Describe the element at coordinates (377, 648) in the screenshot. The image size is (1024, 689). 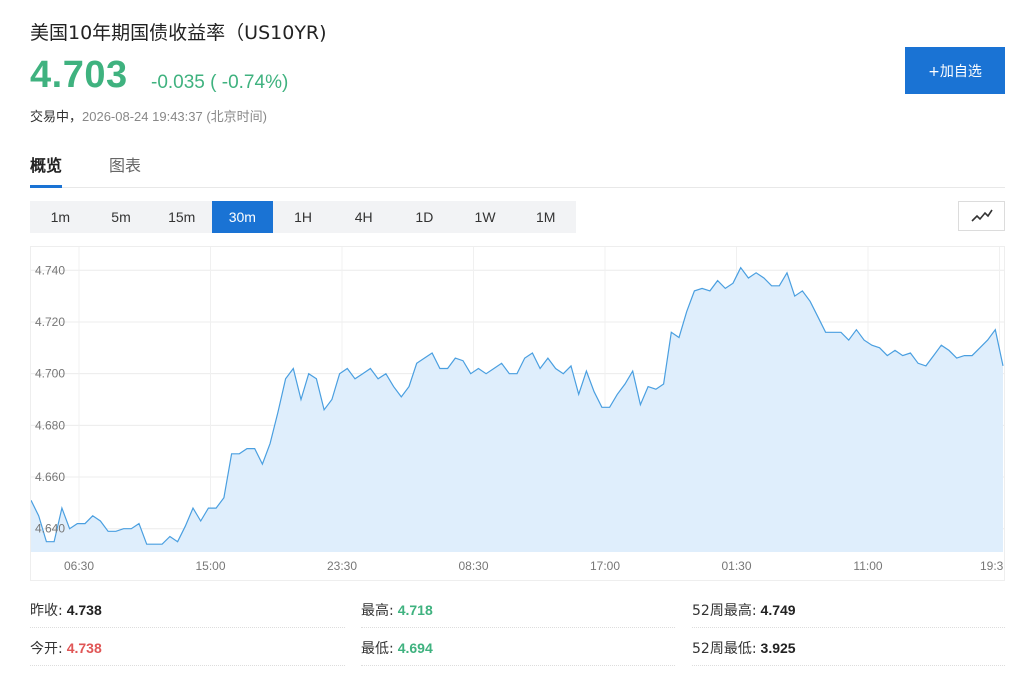
I see `stat-label: 最低:` at that location.